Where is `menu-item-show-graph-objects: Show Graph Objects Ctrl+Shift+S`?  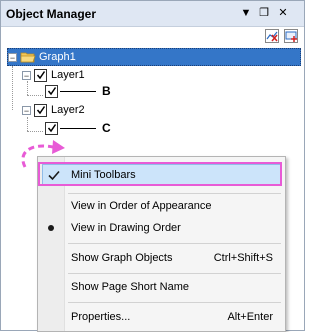 menu-item-show-graph-objects: Show Graph Objects Ctrl+Shift+S is located at coordinates (161, 258).